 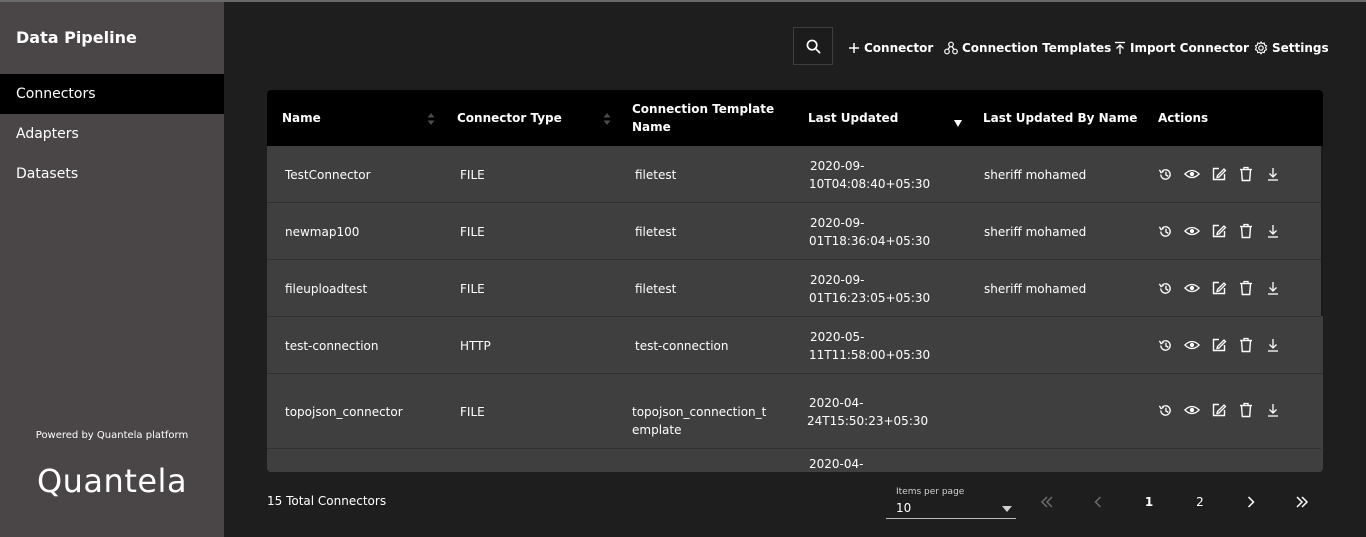 I want to click on table-row: 2020-04-, so click(x=794, y=460).